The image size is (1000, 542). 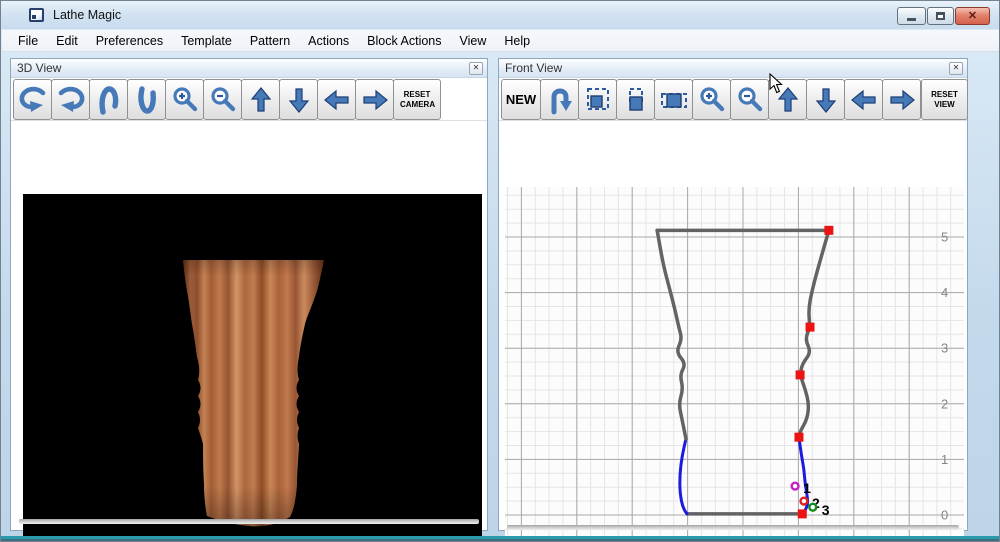 What do you see at coordinates (36, 15) in the screenshot?
I see `app-icon` at bounding box center [36, 15].